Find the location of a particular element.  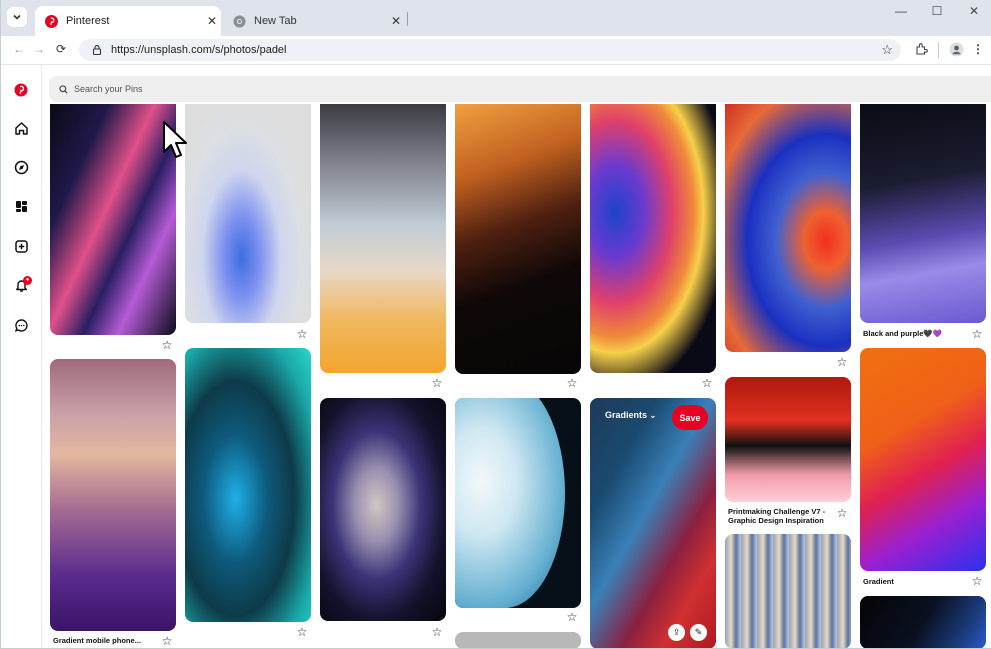

pinterest-logo-icon is located at coordinates (21, 90).